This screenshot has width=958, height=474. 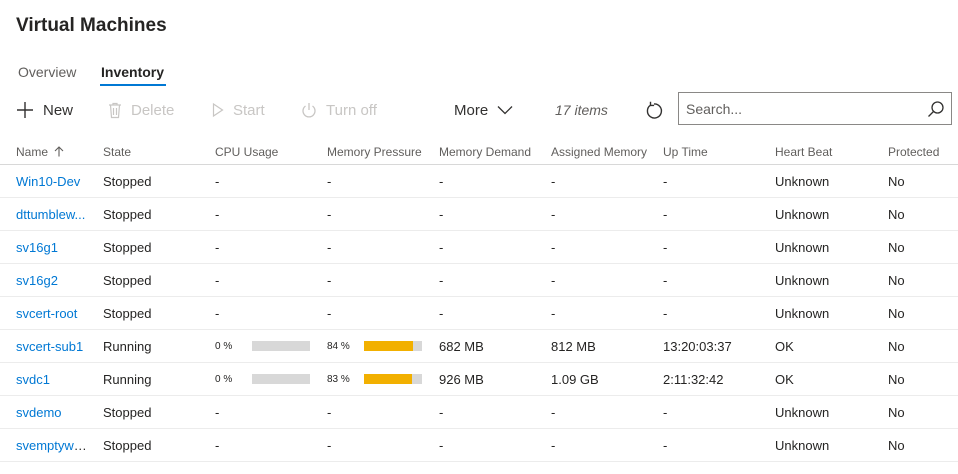 I want to click on delete-button: Delete, so click(x=141, y=110).